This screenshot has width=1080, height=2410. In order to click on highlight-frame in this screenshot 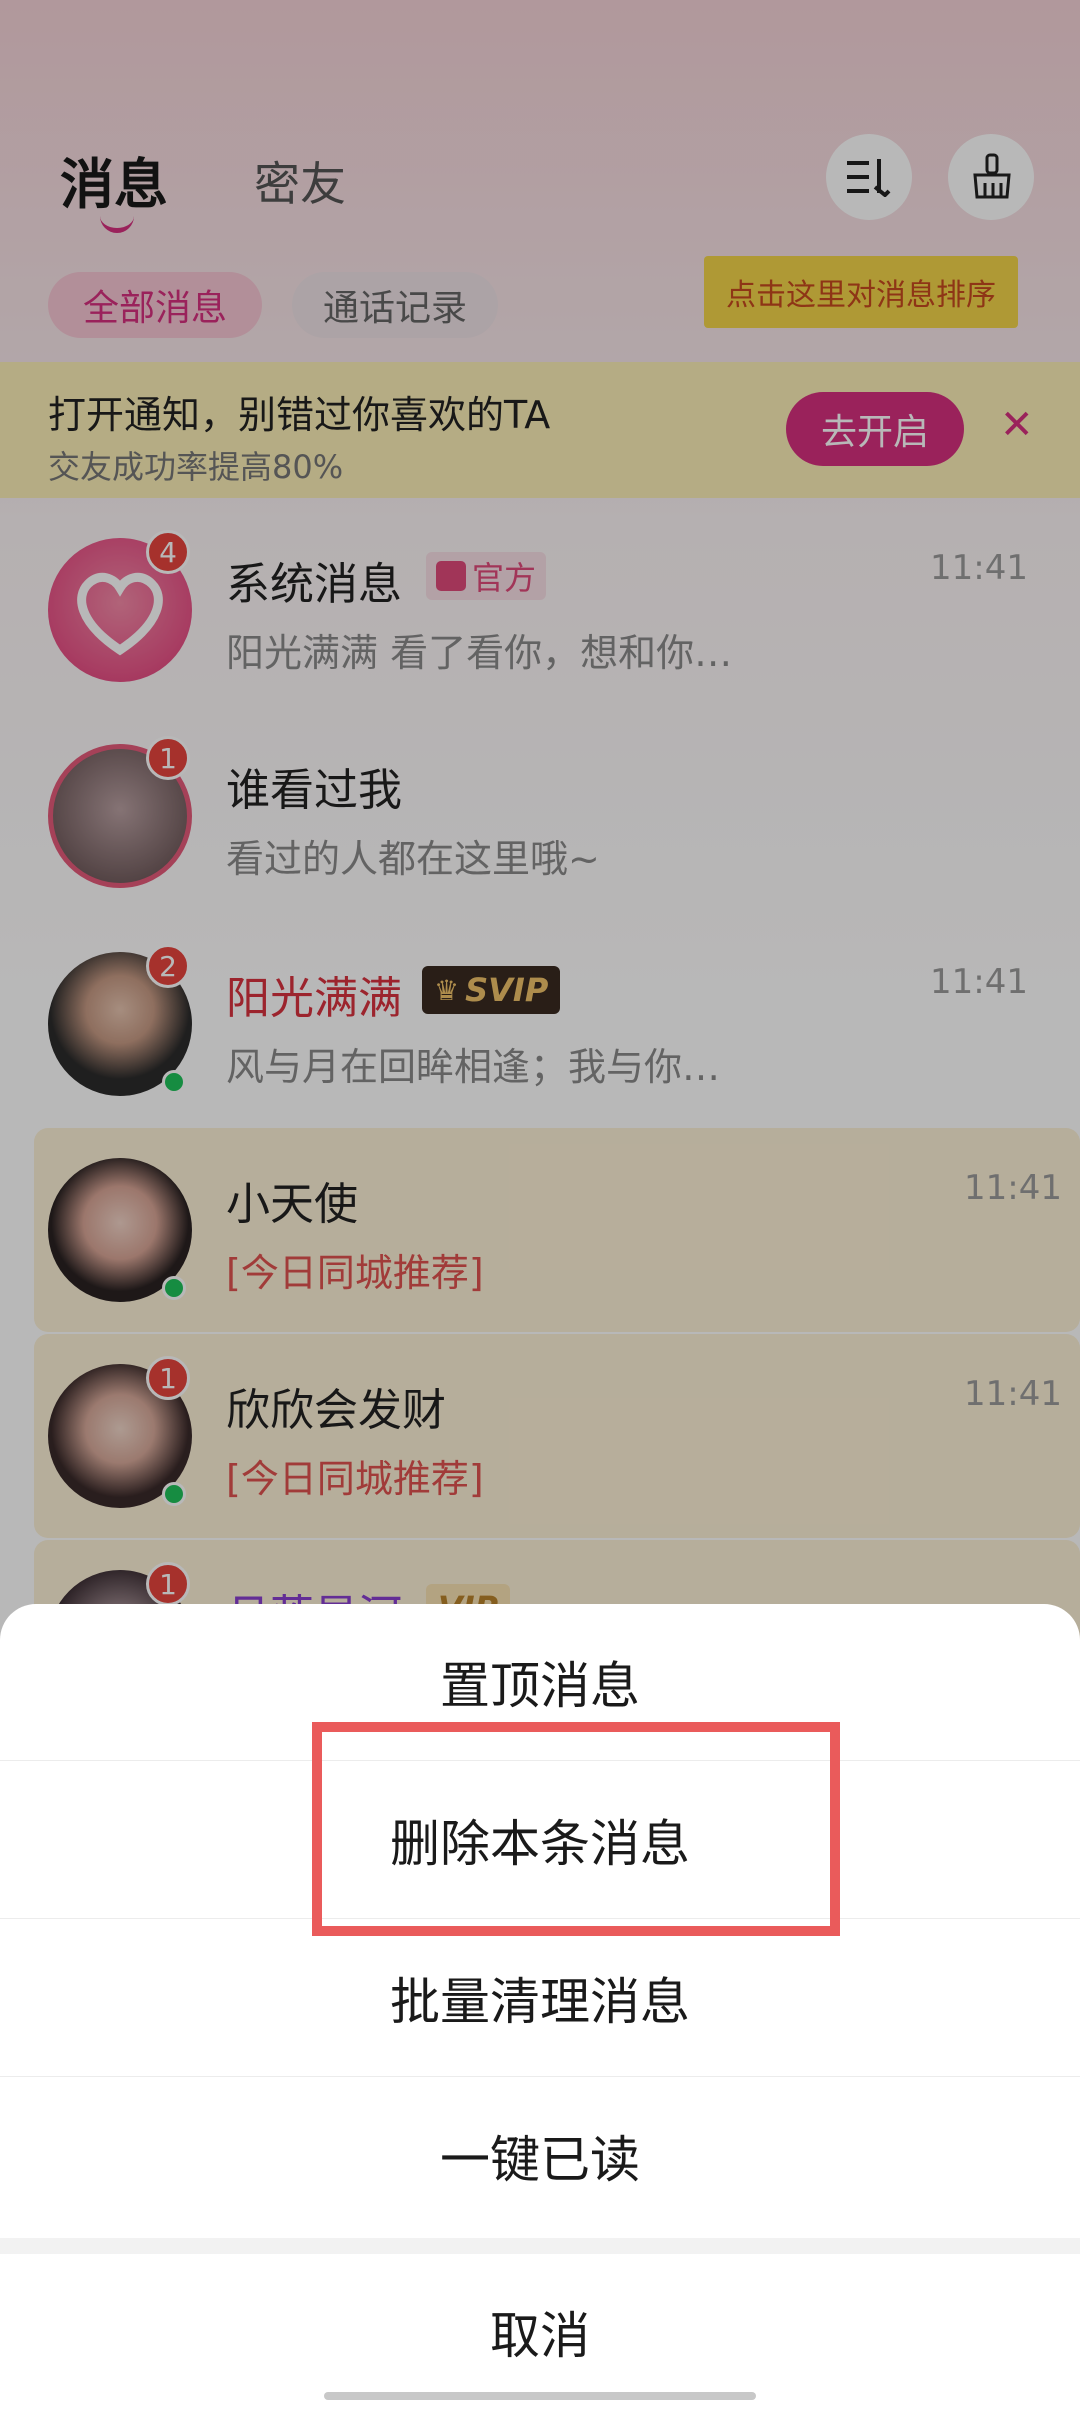, I will do `click(576, 1829)`.